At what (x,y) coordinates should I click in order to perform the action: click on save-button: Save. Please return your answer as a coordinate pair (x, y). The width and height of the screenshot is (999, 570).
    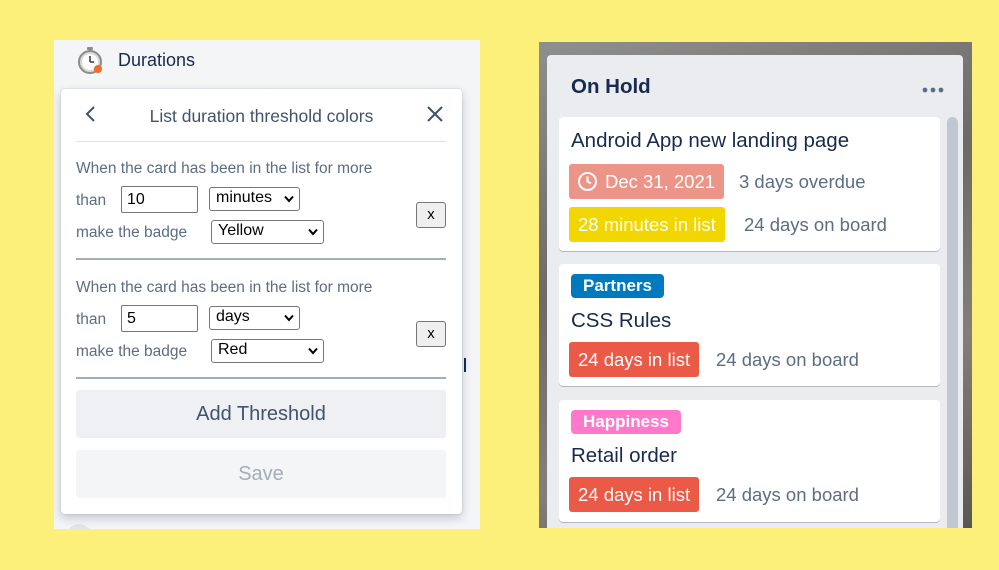
    Looking at the image, I should click on (261, 474).